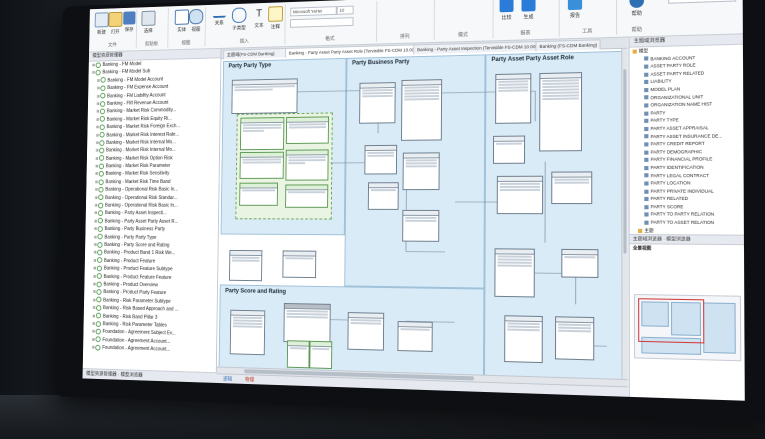 The width and height of the screenshot is (765, 439). What do you see at coordinates (687, 199) in the screenshot?
I see `subject-tree-item: PARTY RELATED` at bounding box center [687, 199].